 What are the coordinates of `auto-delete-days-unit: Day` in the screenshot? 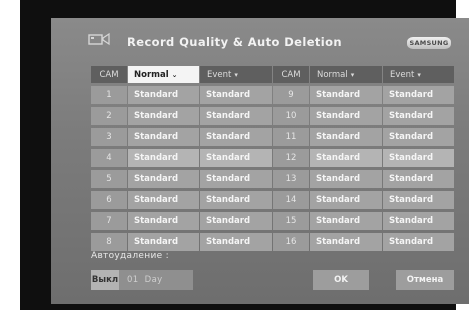 It's located at (153, 280).